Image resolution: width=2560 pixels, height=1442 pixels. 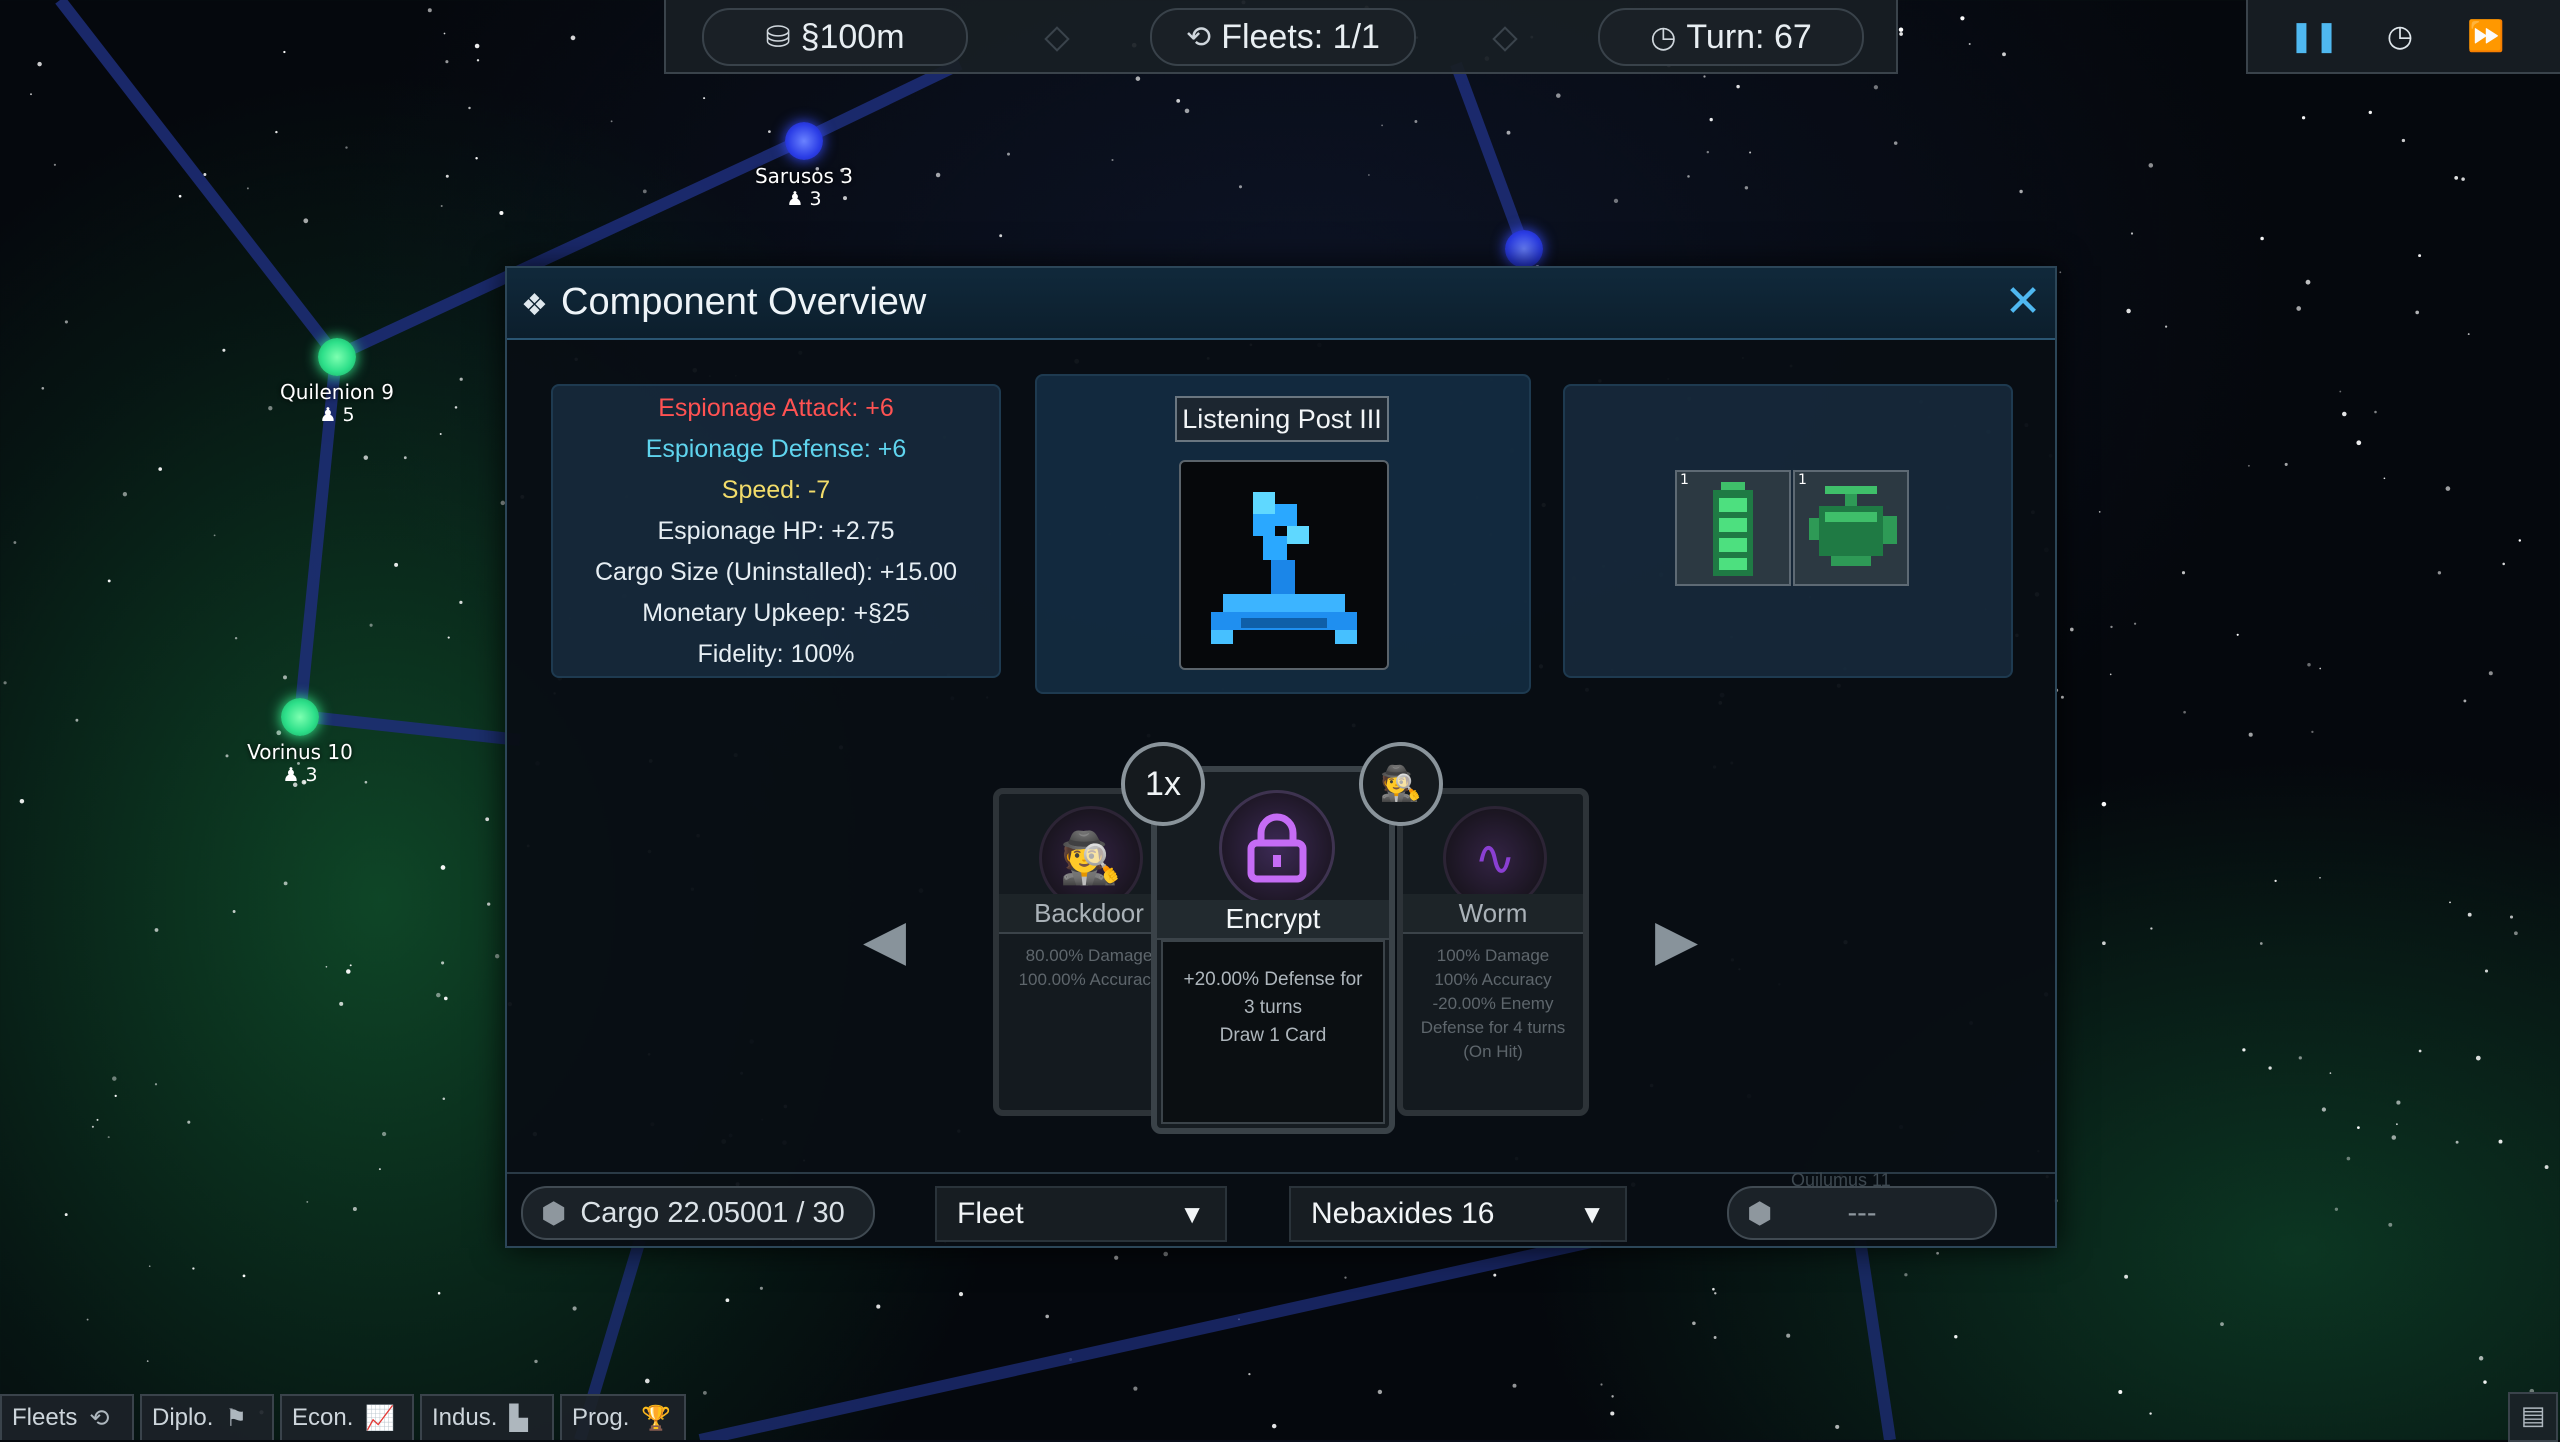 I want to click on tab-diplomacy: Diplo. ⚑, so click(x=207, y=1417).